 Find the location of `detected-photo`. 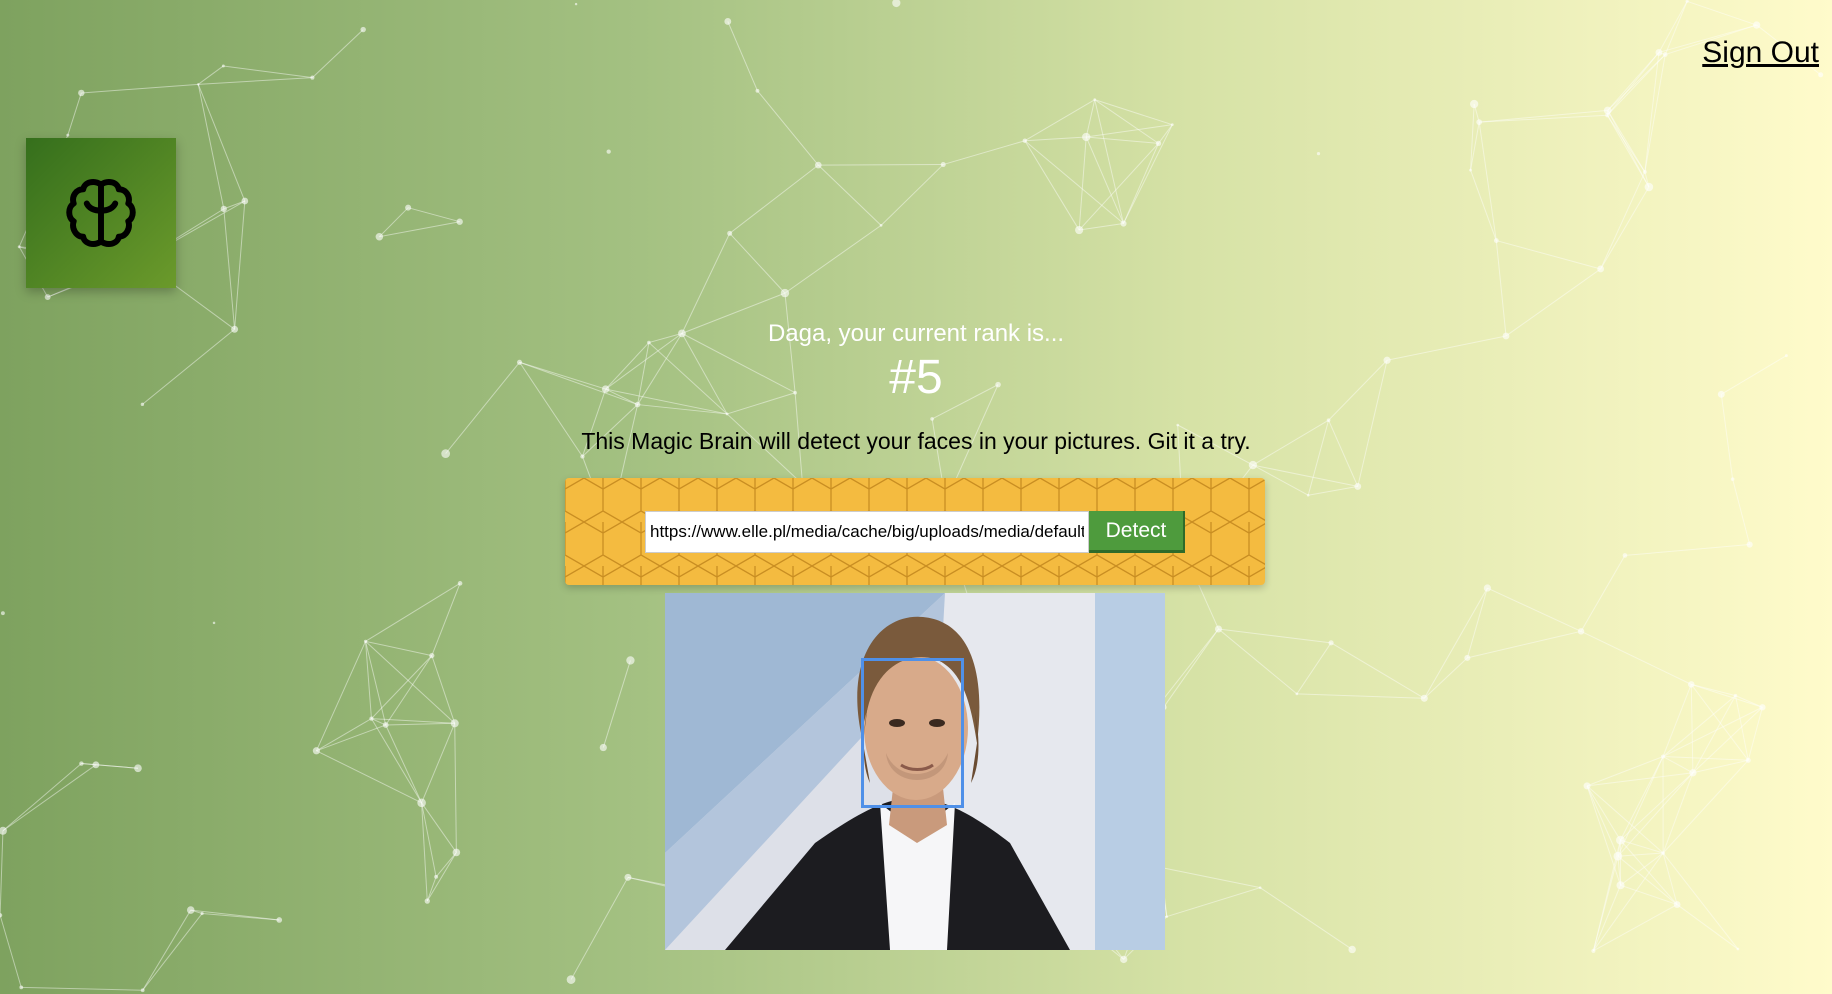

detected-photo is located at coordinates (915, 771).